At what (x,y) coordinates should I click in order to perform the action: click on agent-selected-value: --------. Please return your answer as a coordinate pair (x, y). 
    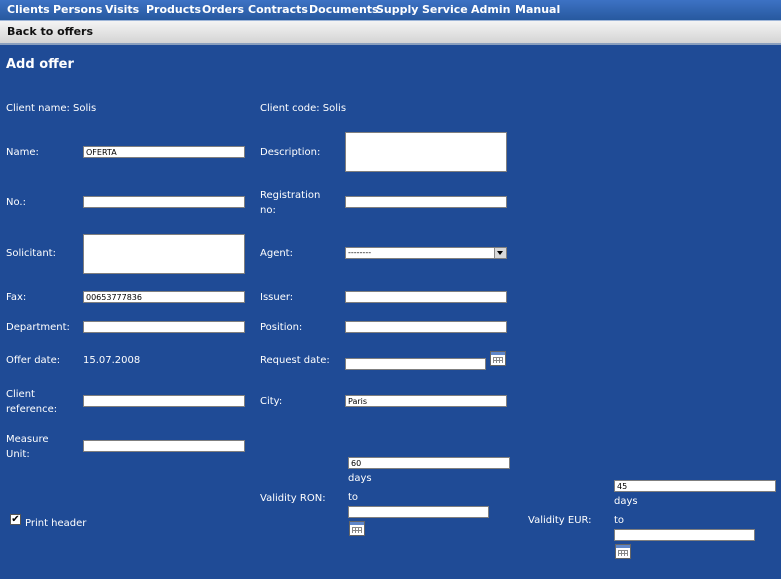
    Looking at the image, I should click on (360, 252).